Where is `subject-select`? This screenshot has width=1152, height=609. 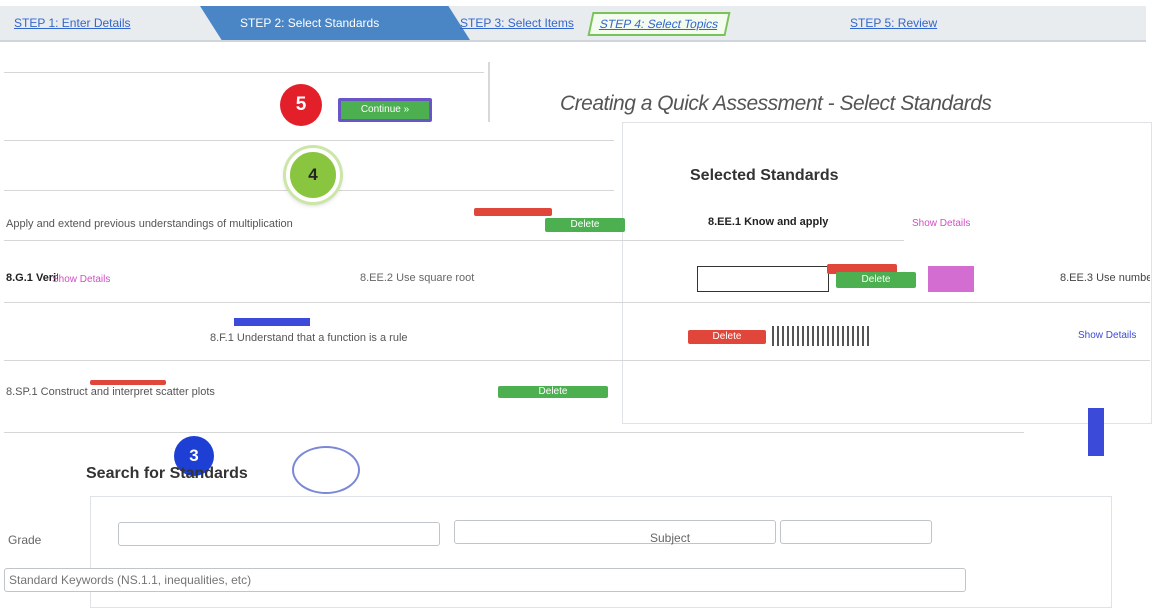
subject-select is located at coordinates (615, 532).